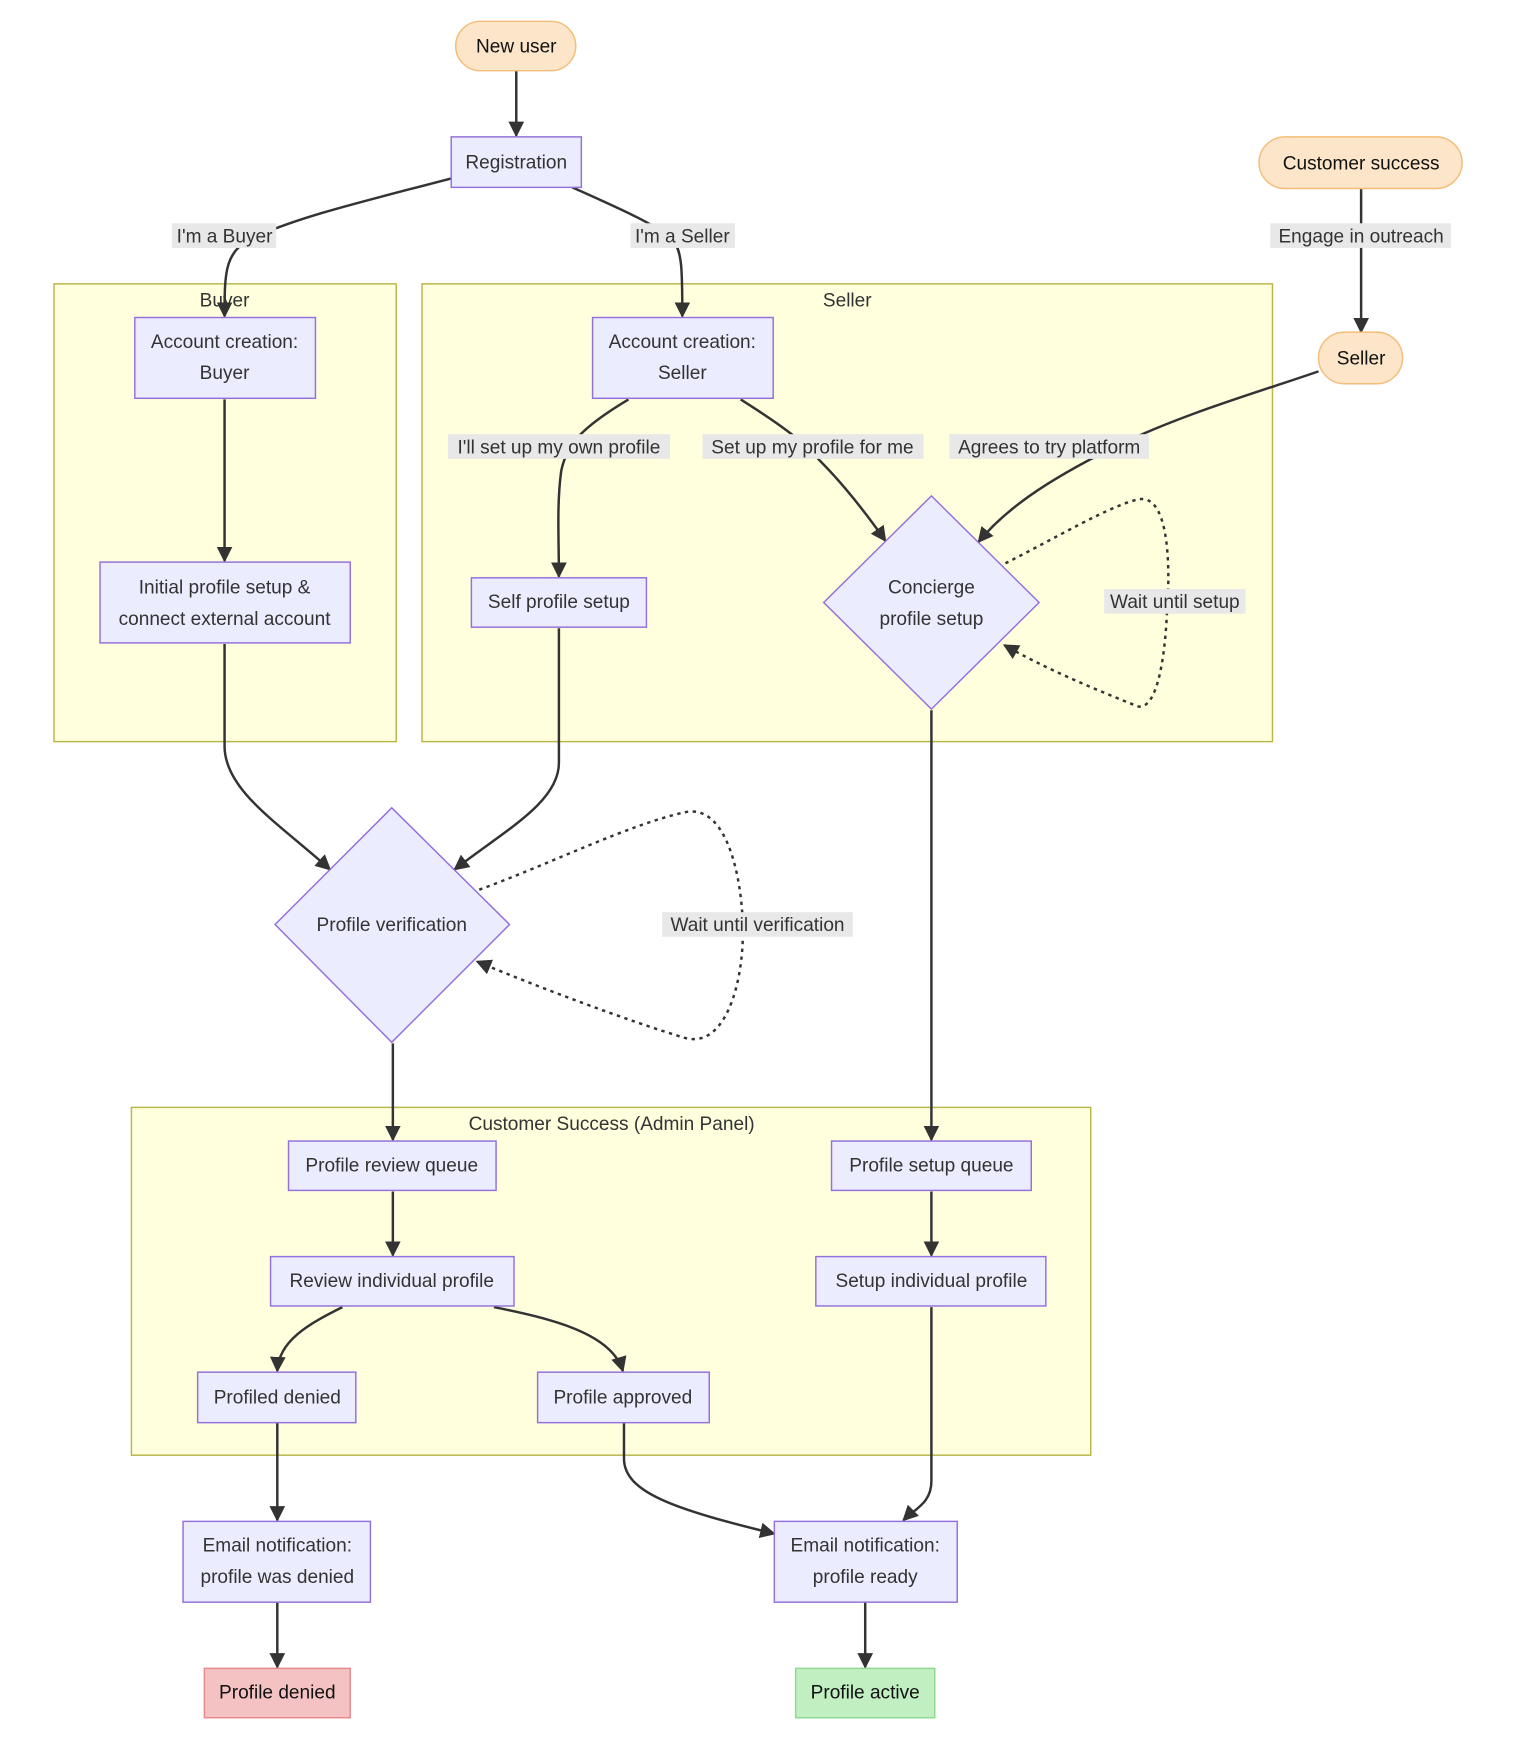  What do you see at coordinates (225, 373) in the screenshot?
I see `svg-text: Buyer` at bounding box center [225, 373].